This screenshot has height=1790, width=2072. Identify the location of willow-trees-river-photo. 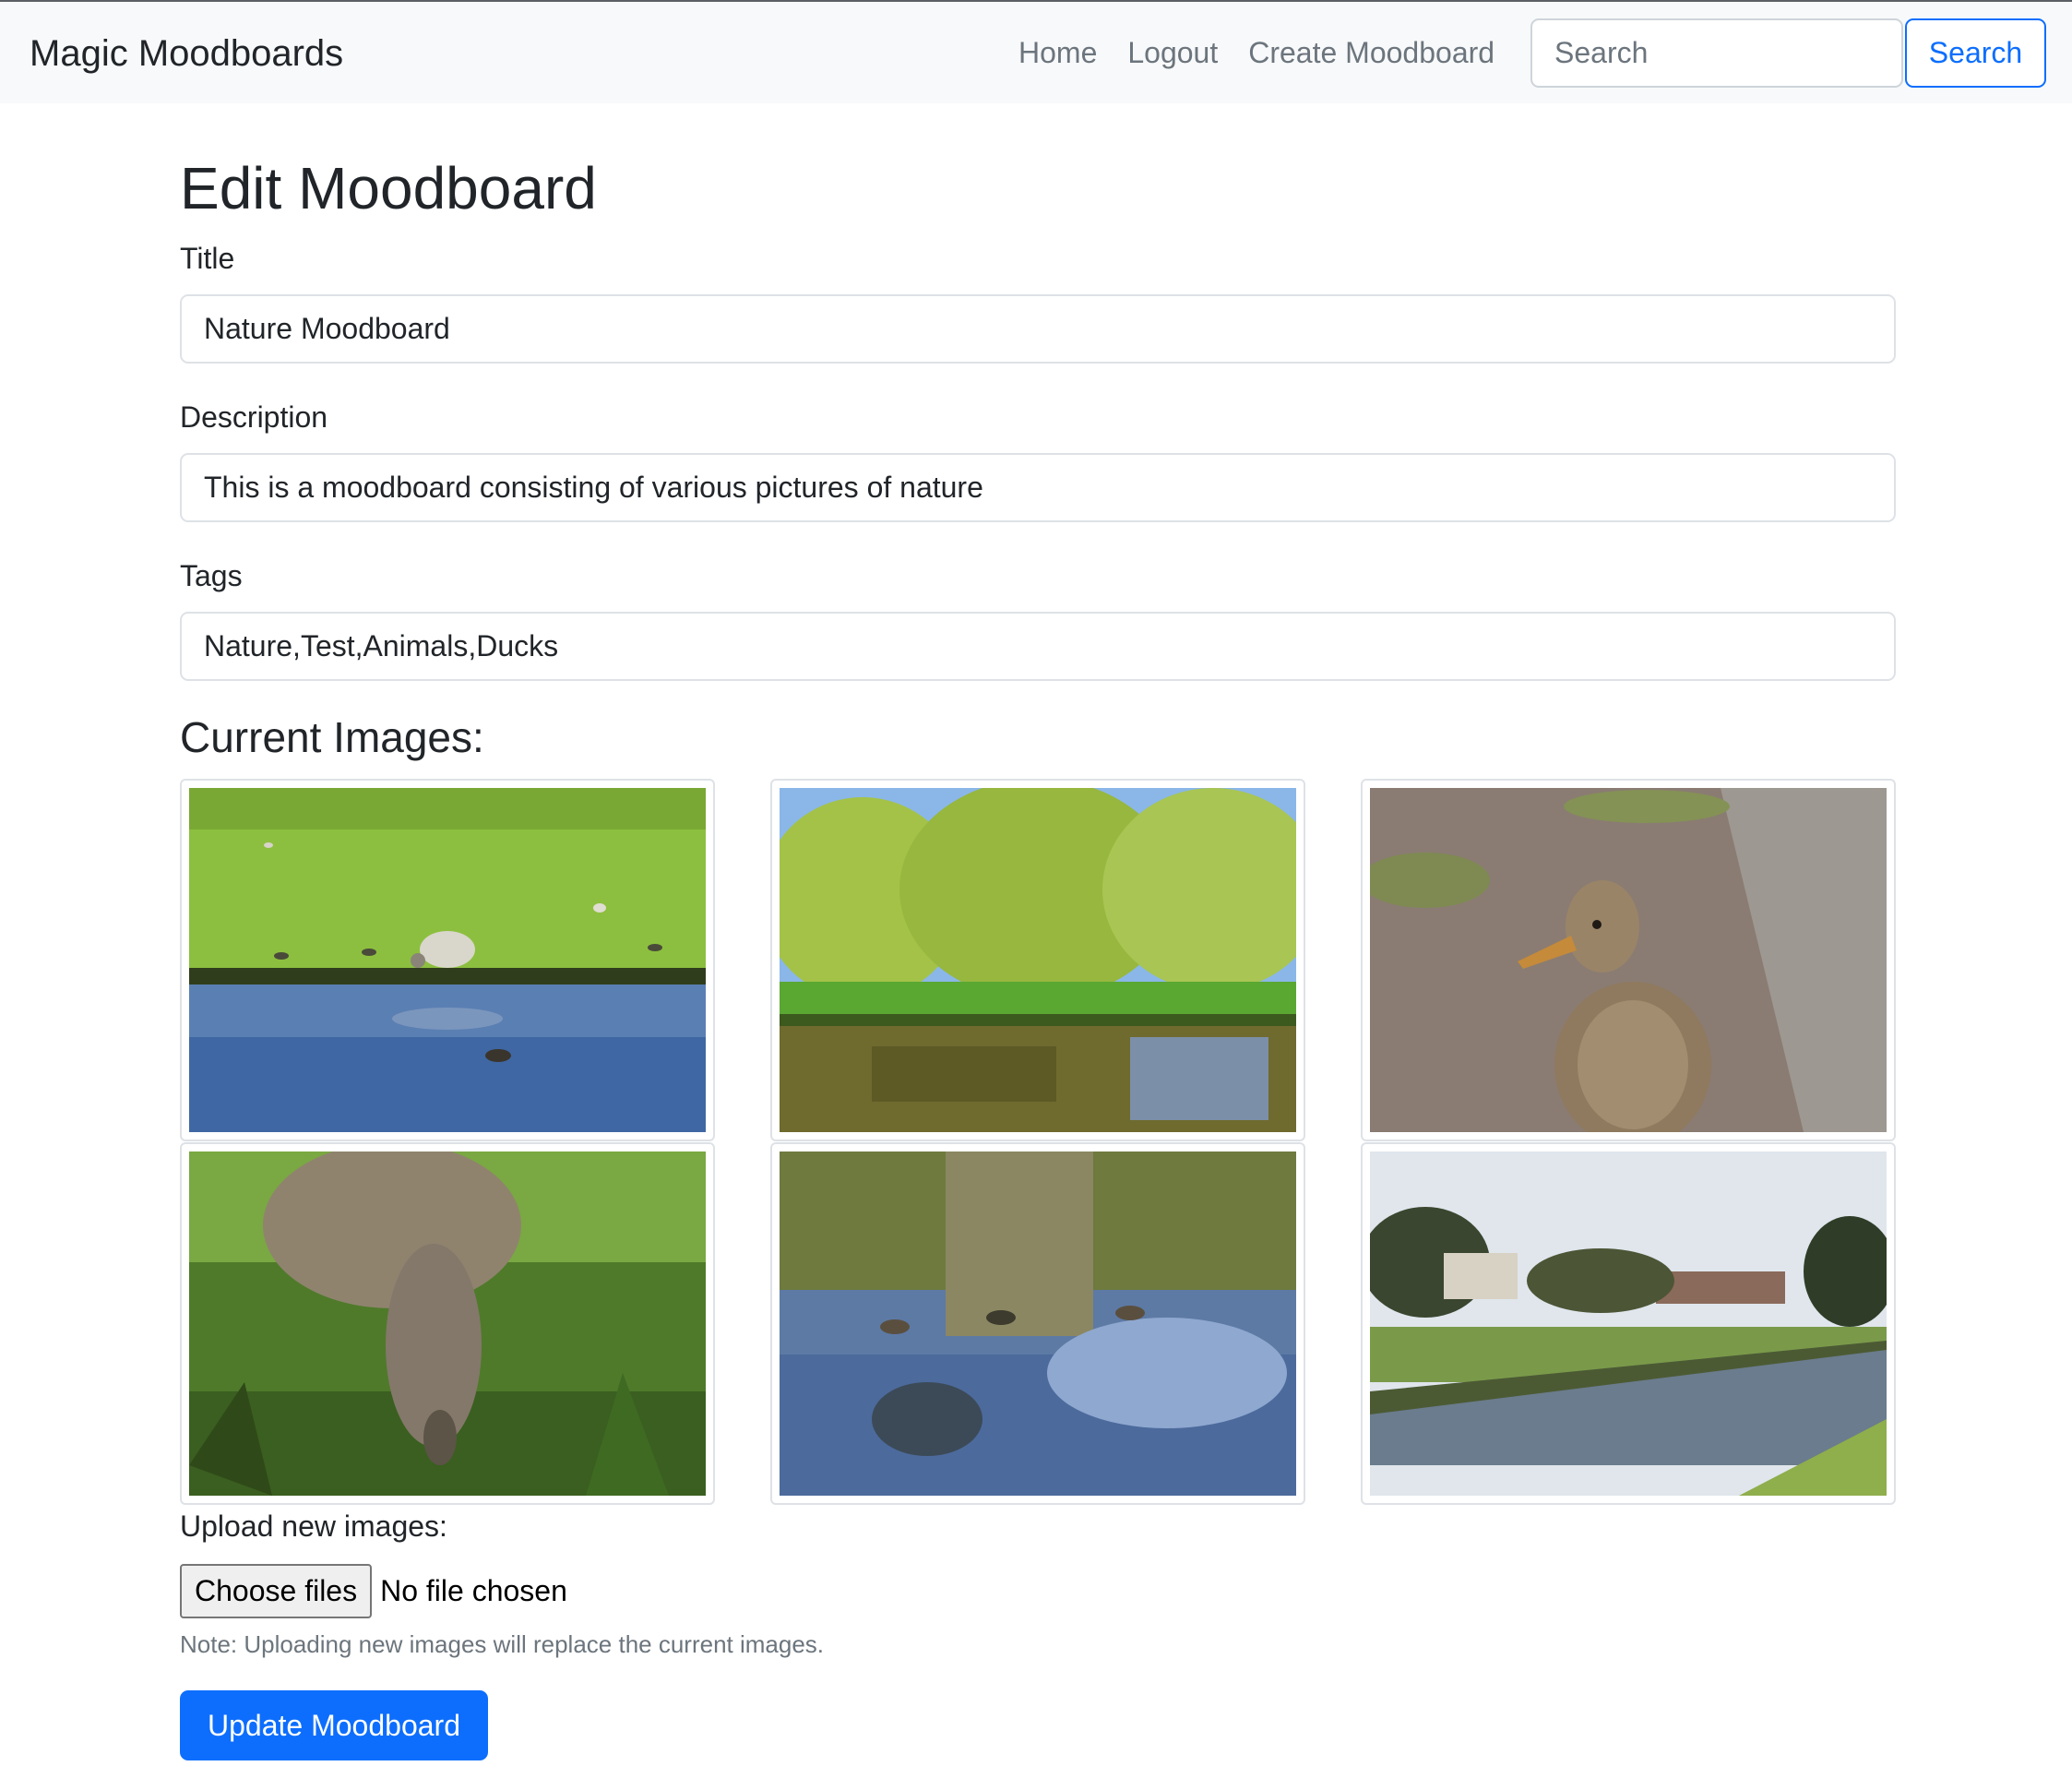
(1038, 960).